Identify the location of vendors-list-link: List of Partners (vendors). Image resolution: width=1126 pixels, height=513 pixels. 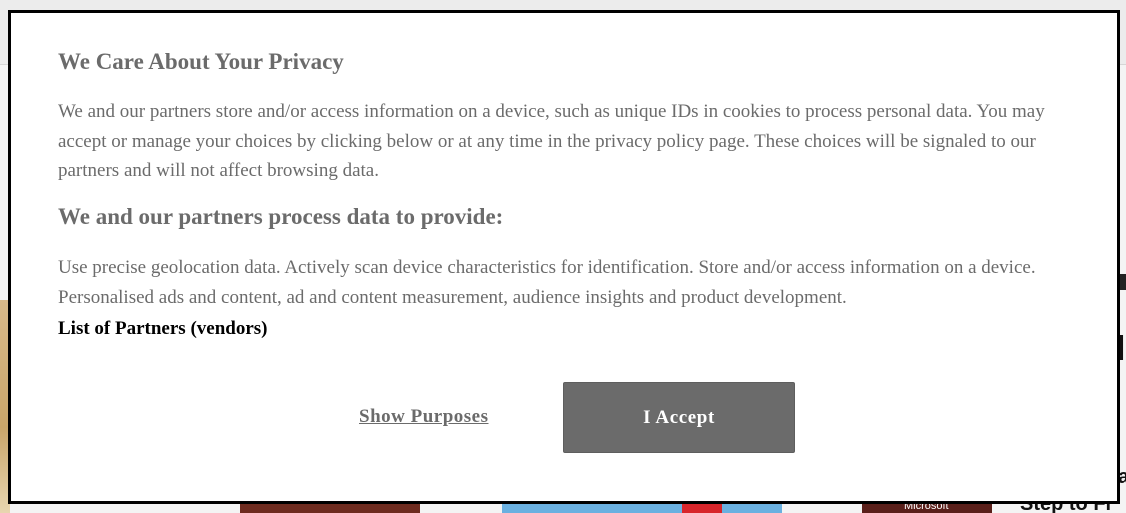
(163, 329).